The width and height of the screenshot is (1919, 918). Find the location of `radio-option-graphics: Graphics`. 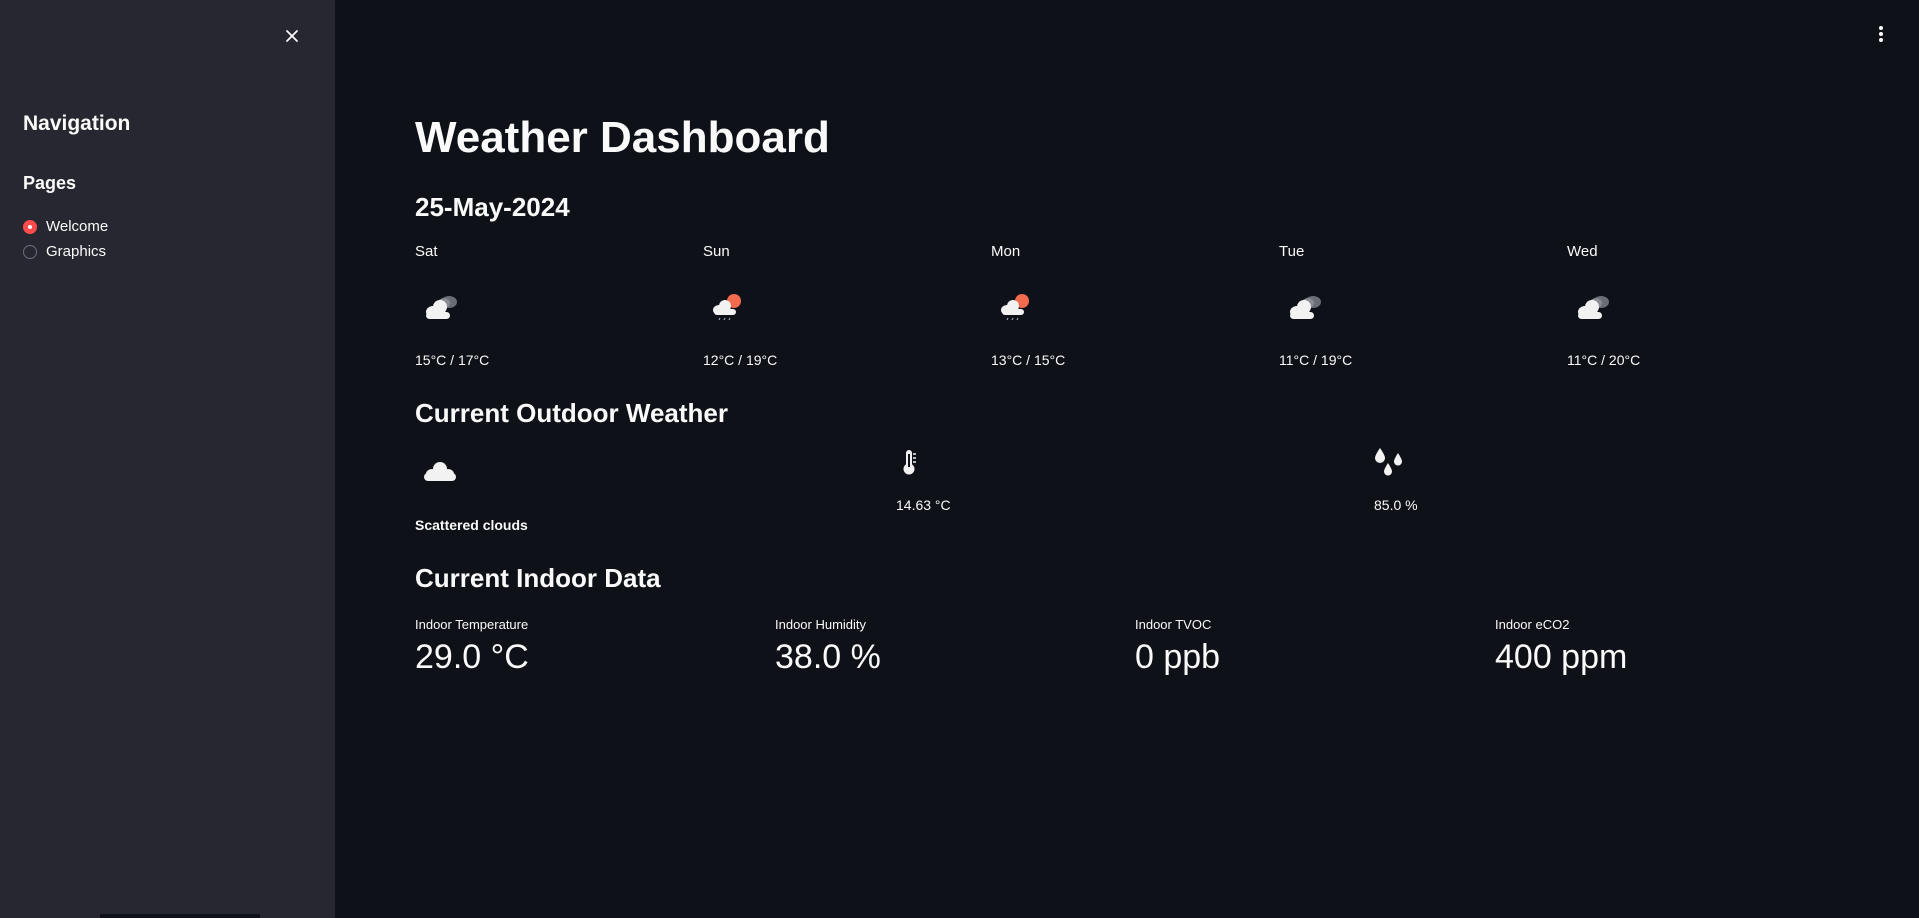

radio-option-graphics: Graphics is located at coordinates (64, 251).